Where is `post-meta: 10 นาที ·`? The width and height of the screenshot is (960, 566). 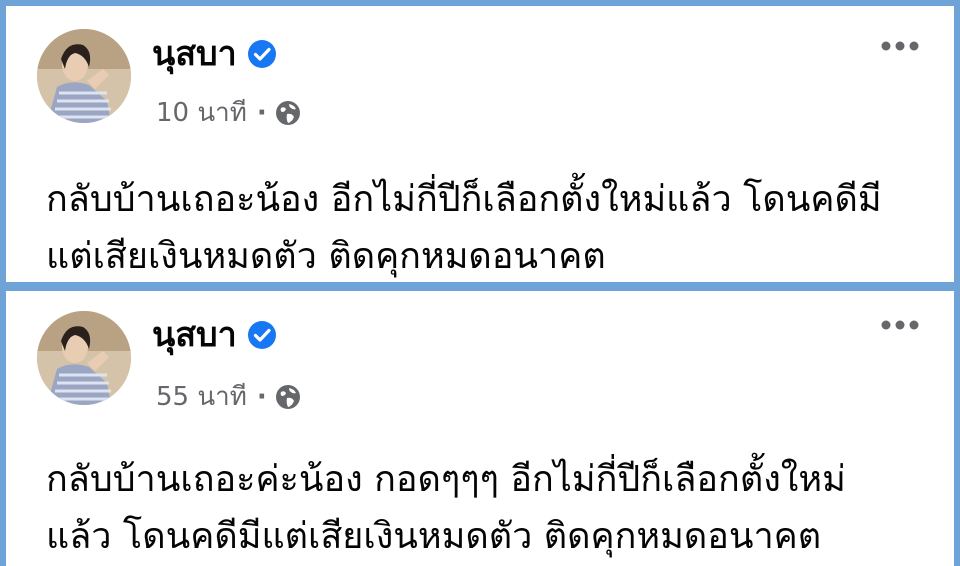
post-meta: 10 นาที · is located at coordinates (228, 113).